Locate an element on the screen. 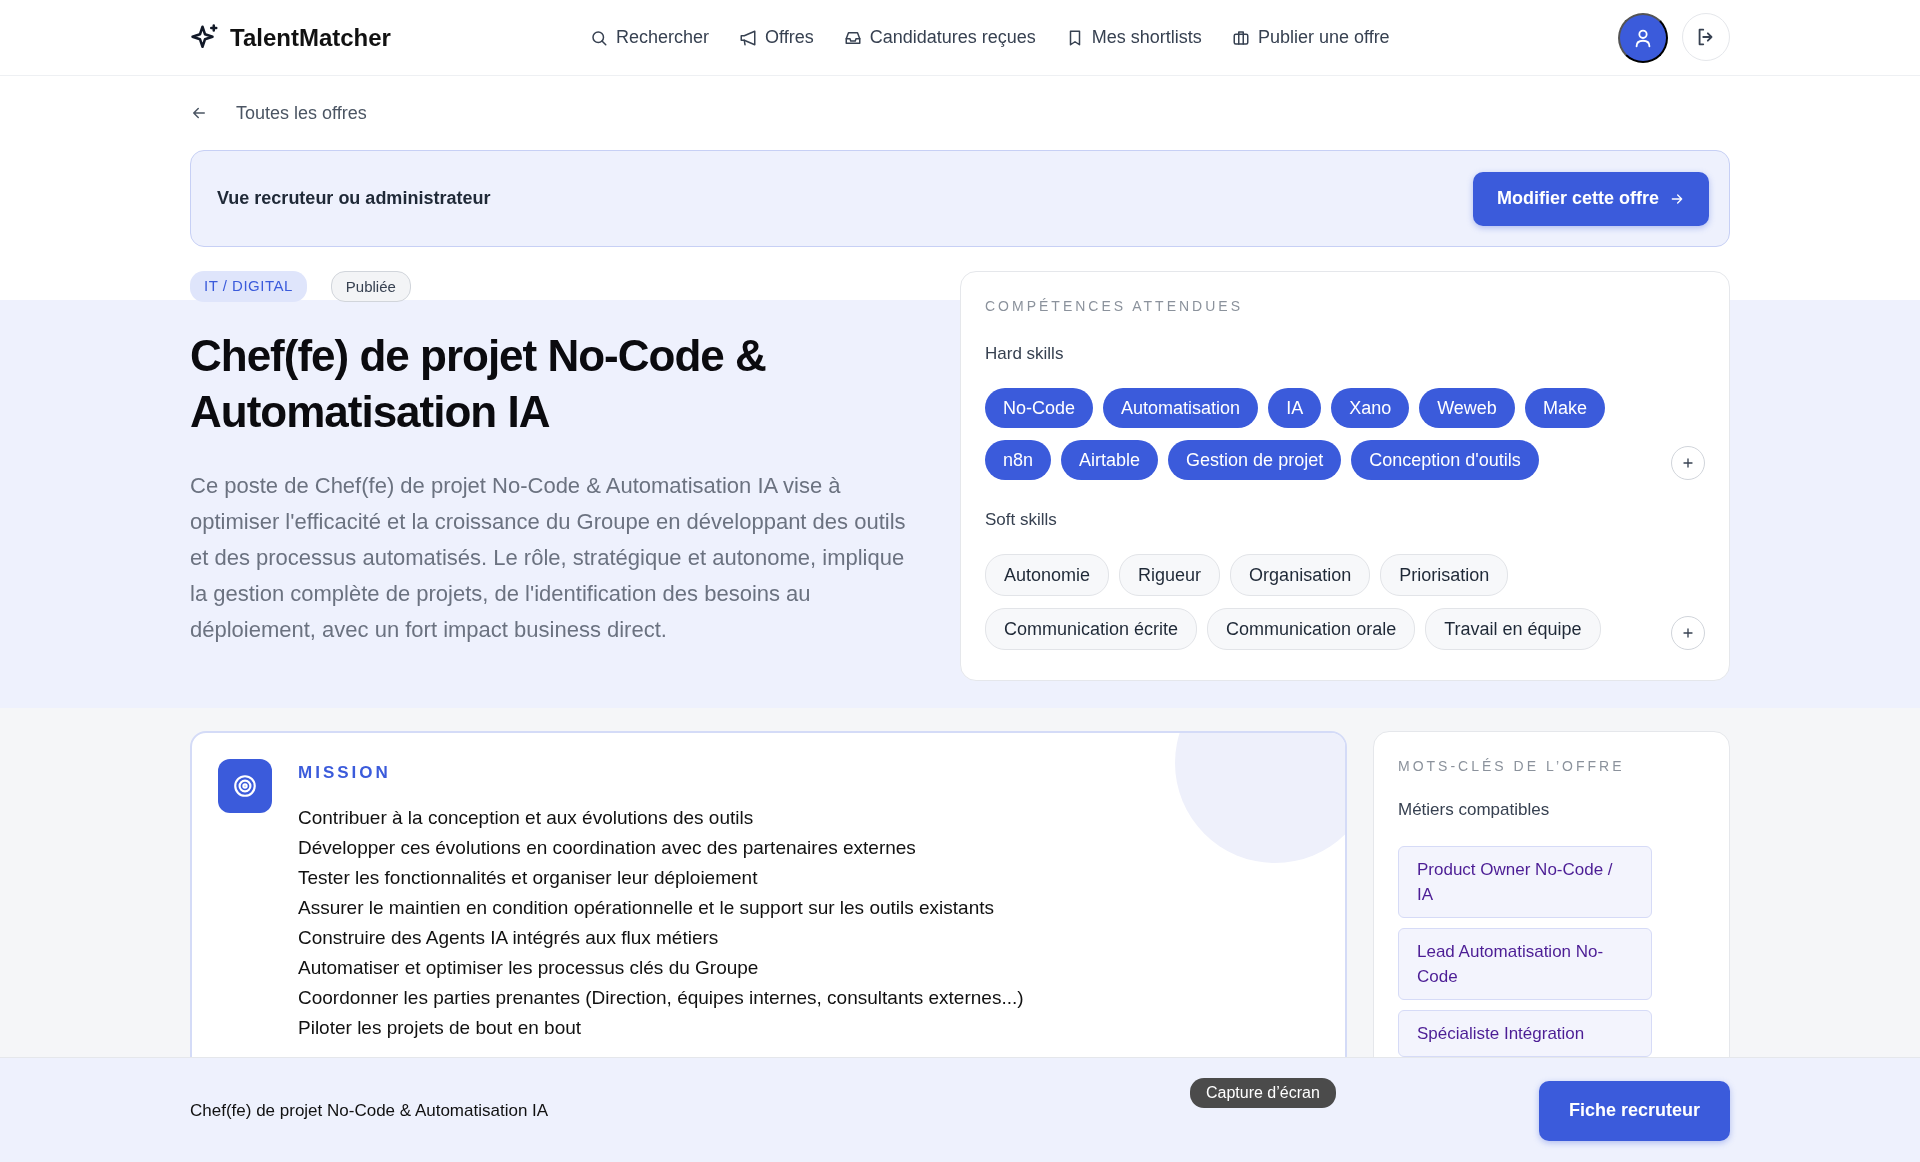 This screenshot has height=1162, width=1920. section-heading: MISSION is located at coordinates (345, 773).